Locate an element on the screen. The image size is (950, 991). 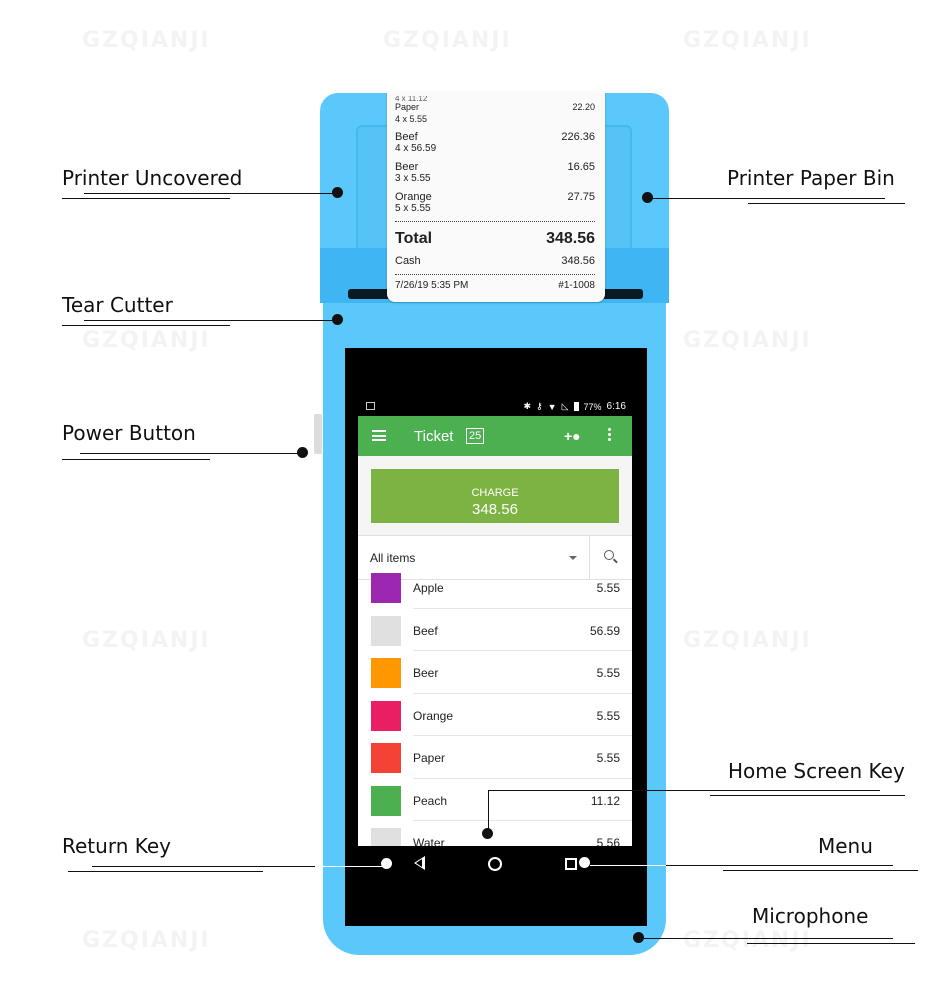
dropdown-arrow-icon is located at coordinates (573, 558).